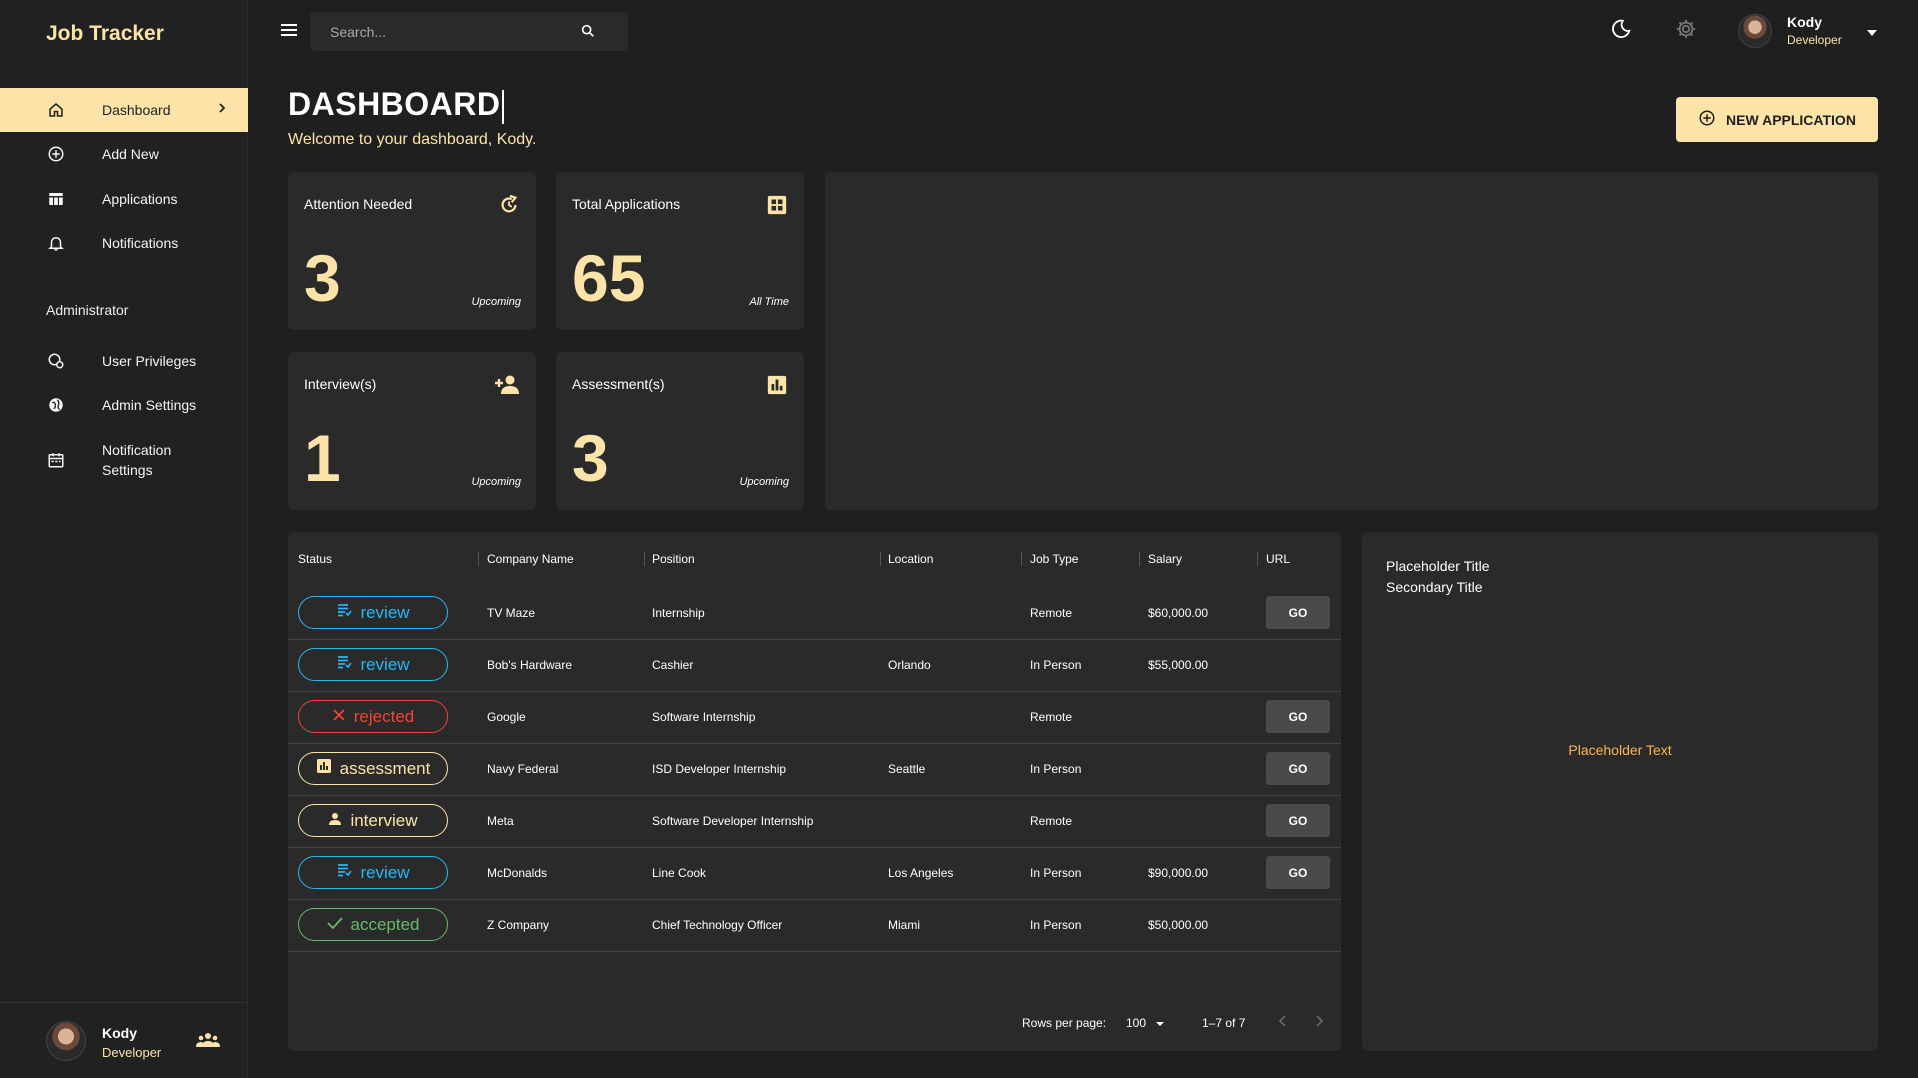 This screenshot has width=1918, height=1078. What do you see at coordinates (124, 154) in the screenshot?
I see `sidebar-item-add-new: Add New` at bounding box center [124, 154].